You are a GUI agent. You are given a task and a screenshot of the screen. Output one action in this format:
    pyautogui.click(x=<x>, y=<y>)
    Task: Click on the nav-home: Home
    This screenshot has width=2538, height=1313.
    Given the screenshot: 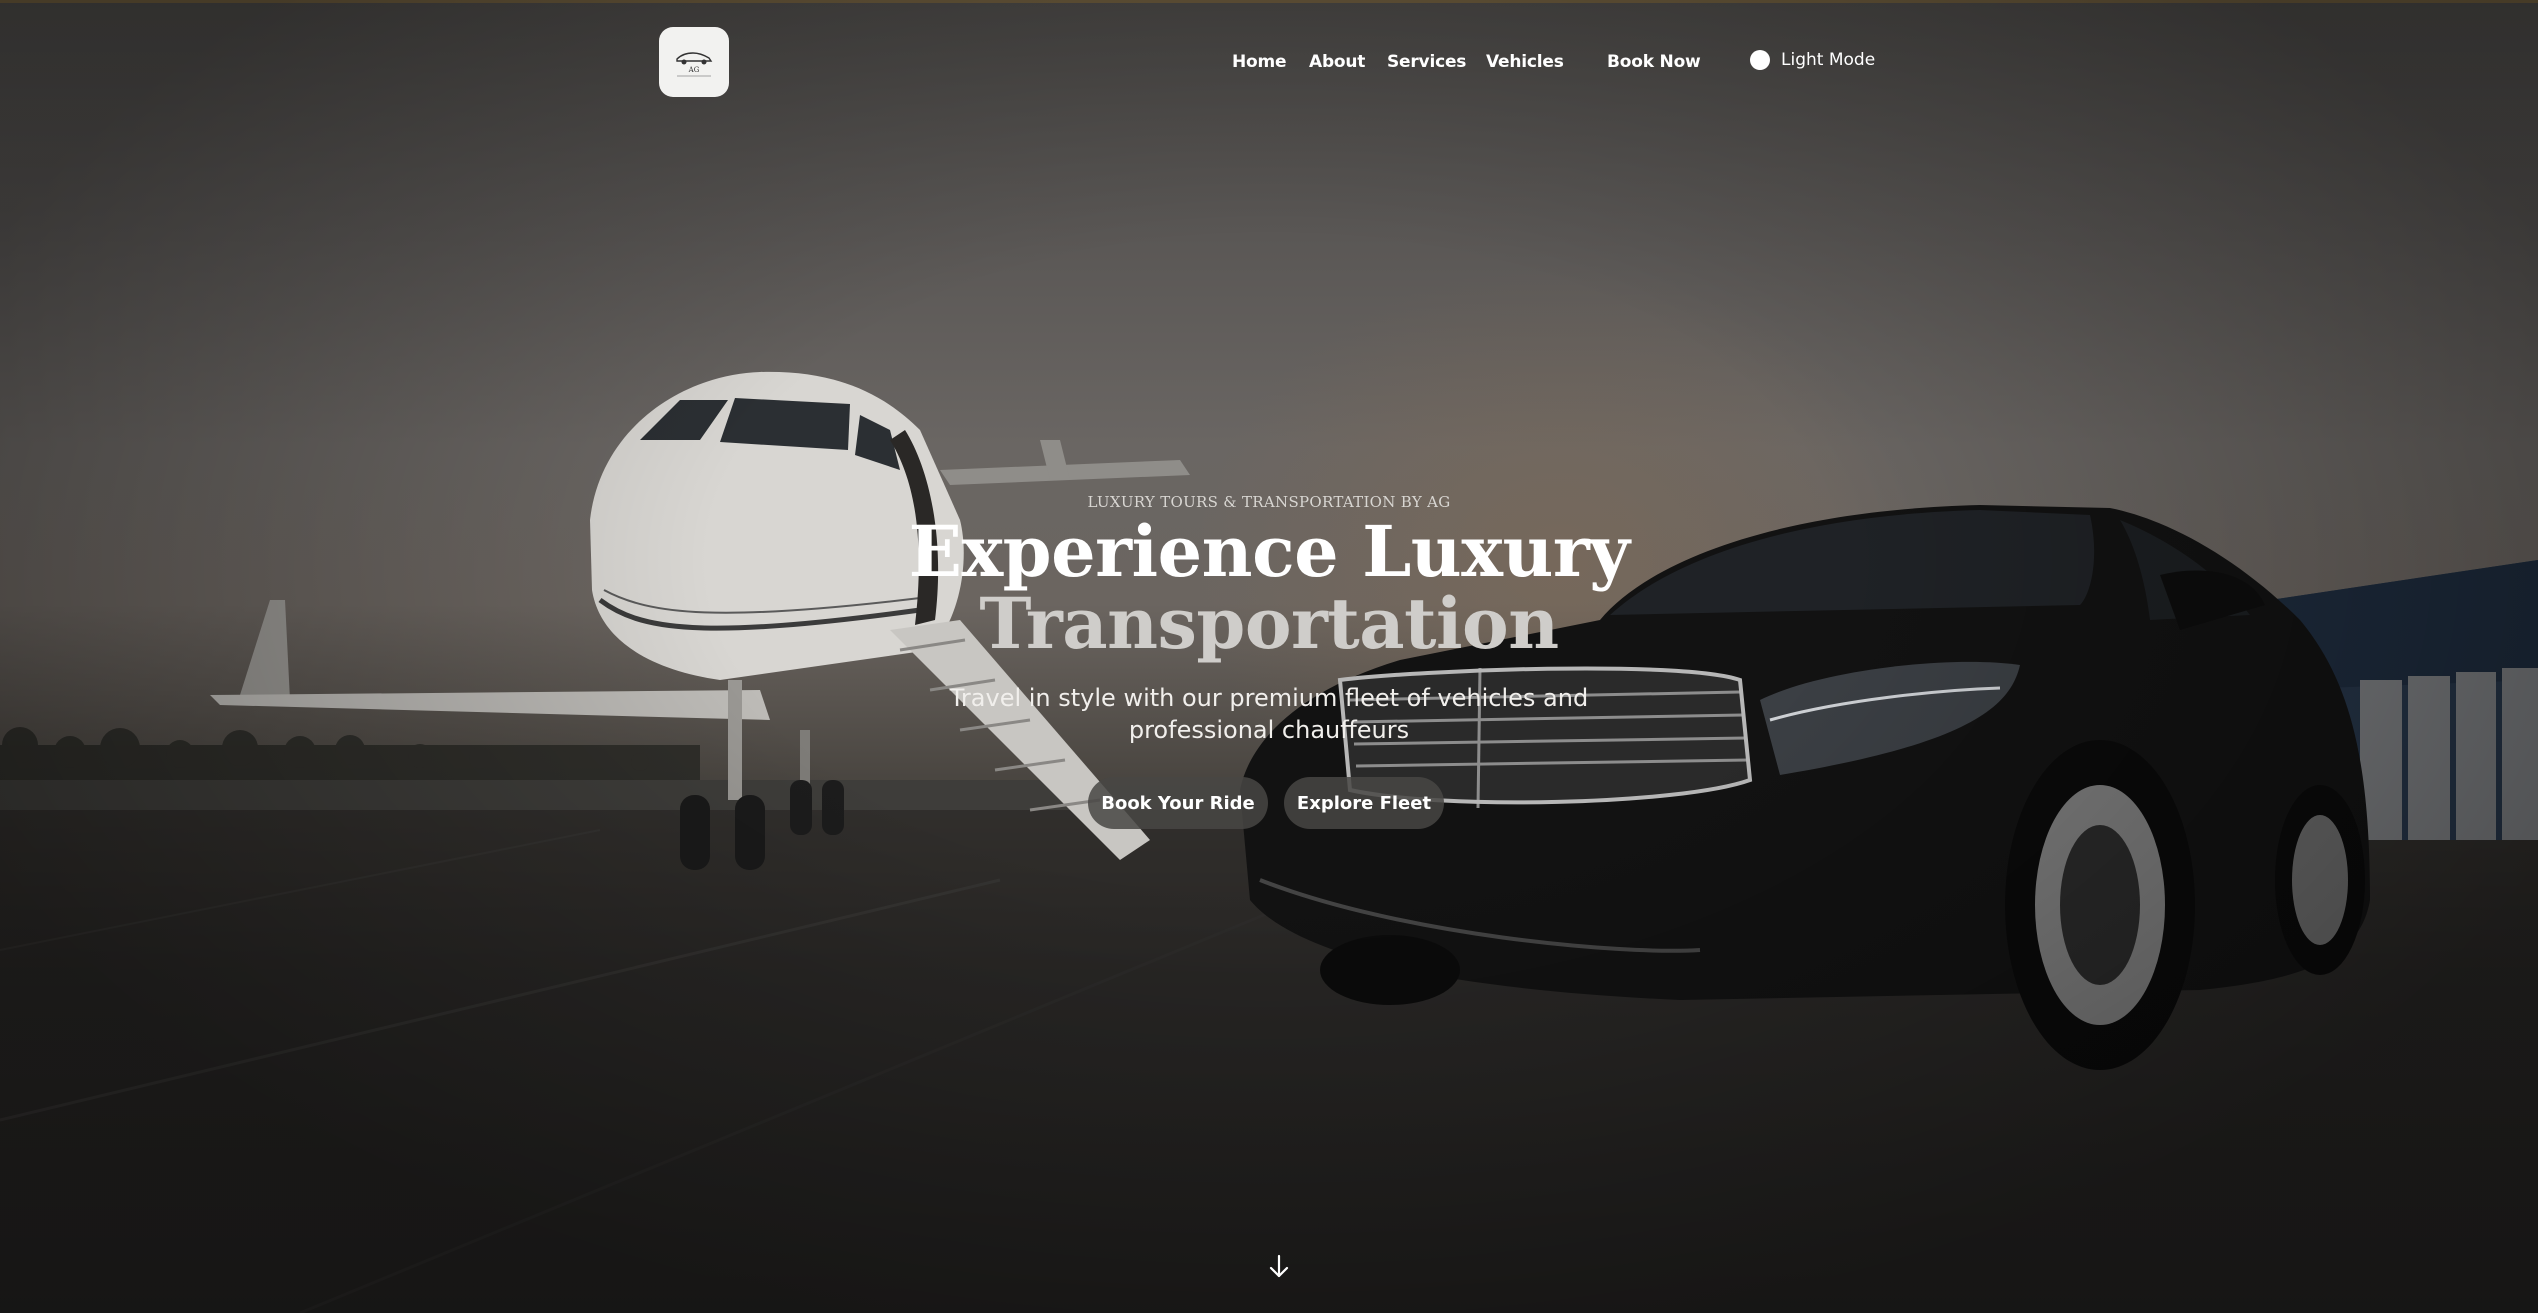 What is the action you would take?
    pyautogui.click(x=1259, y=62)
    